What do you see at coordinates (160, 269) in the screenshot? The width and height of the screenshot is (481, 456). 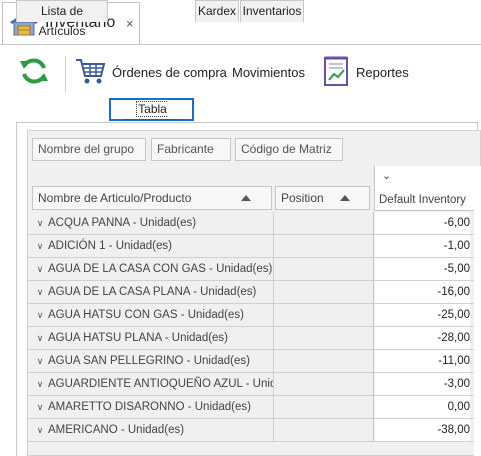 I see `row-label: AGUA DE LA CASA CON GAS - Unidad(es)` at bounding box center [160, 269].